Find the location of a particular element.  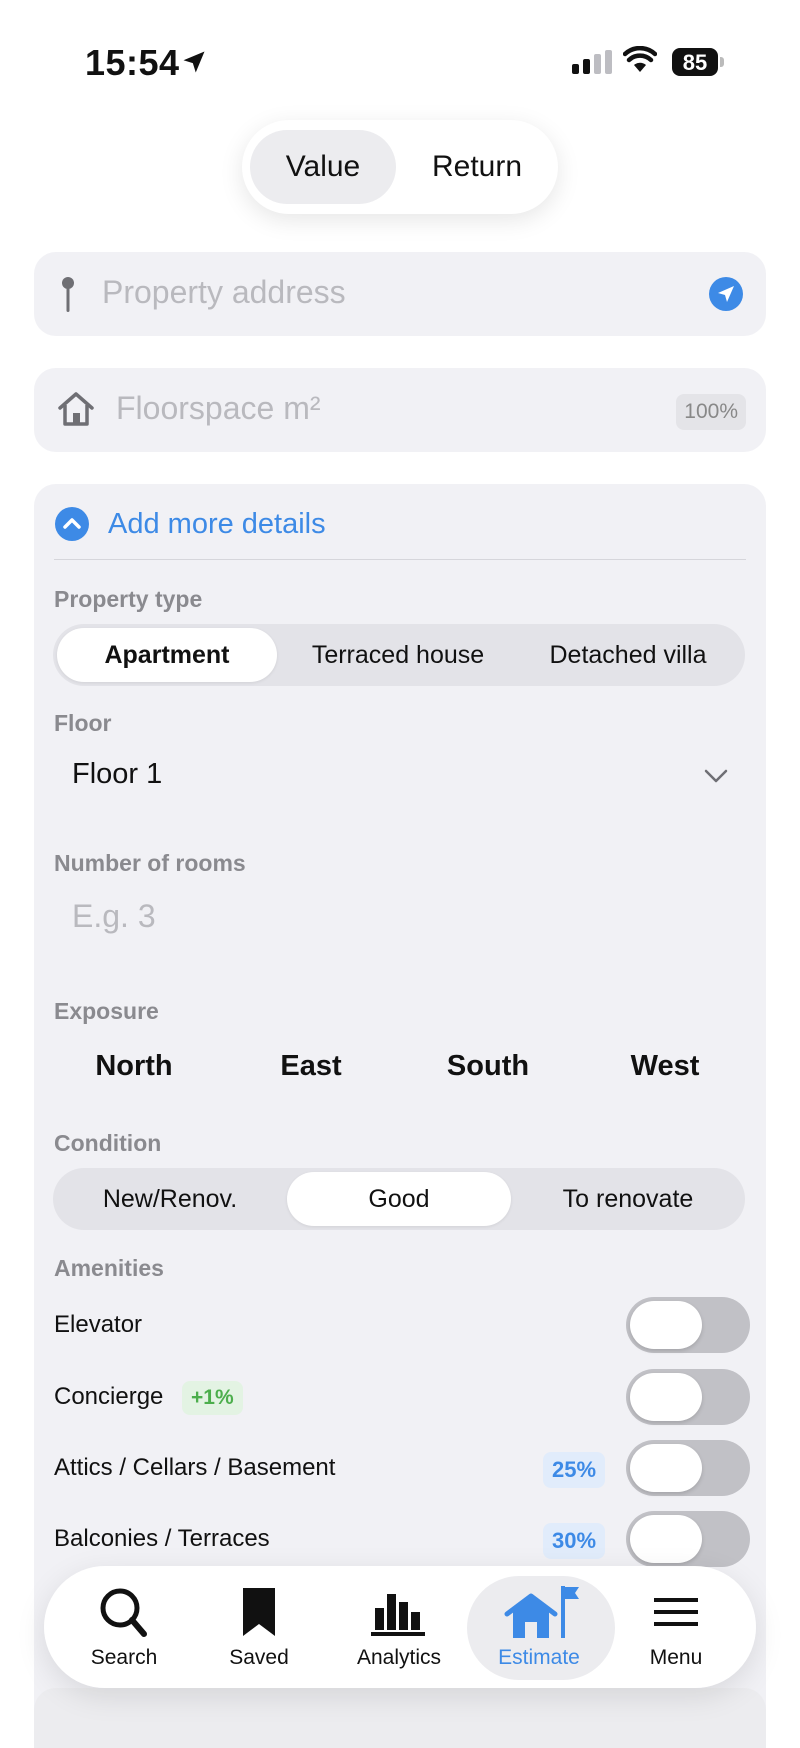

balconies-badge: 30% is located at coordinates (574, 1541).